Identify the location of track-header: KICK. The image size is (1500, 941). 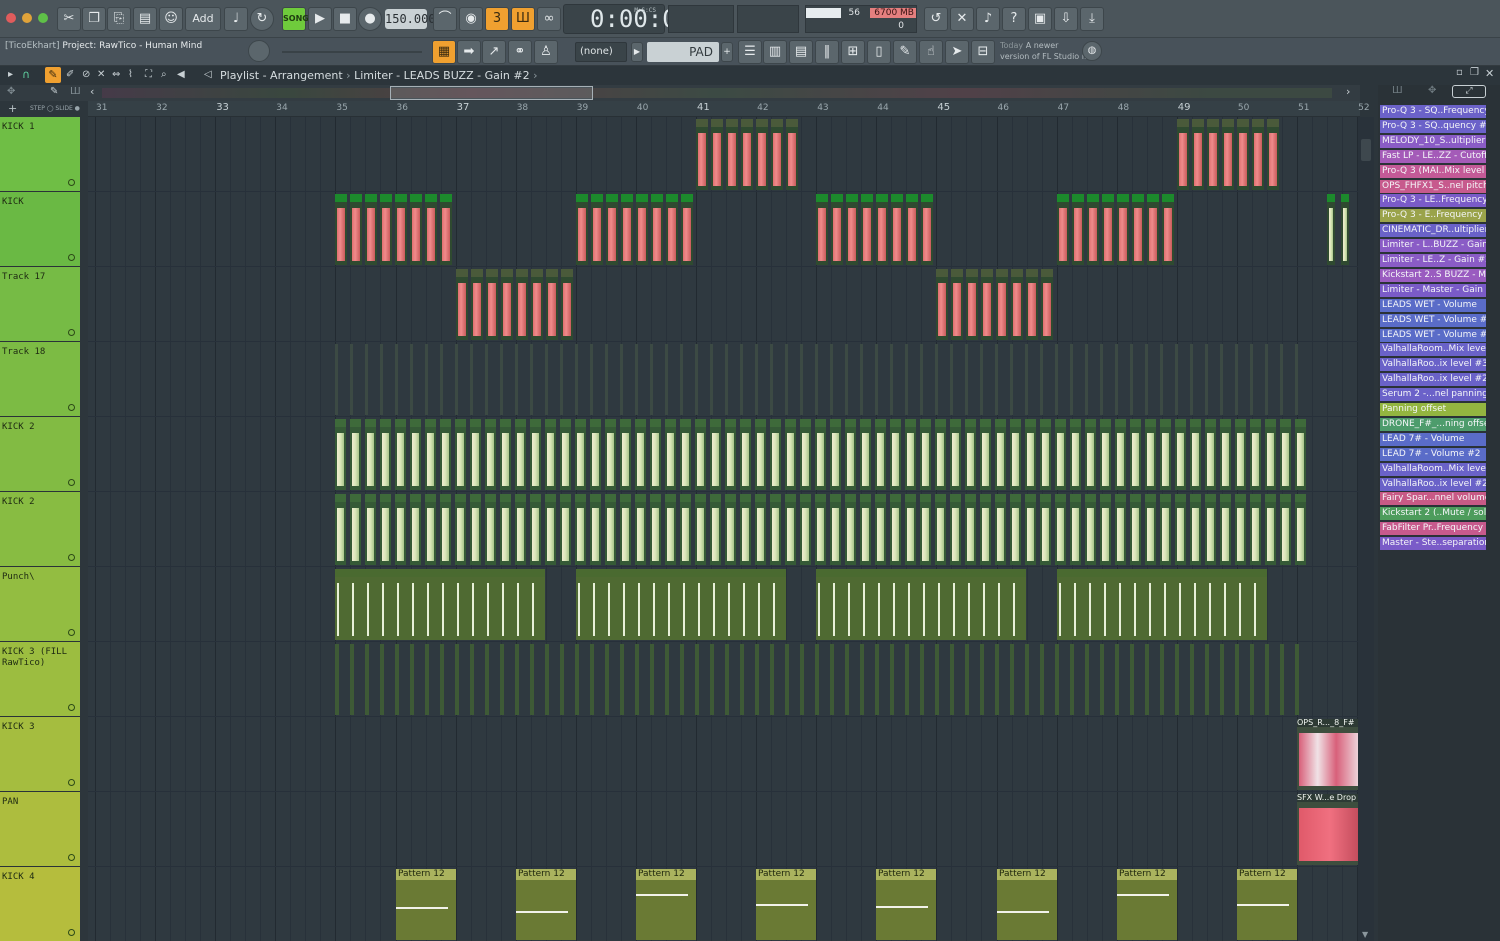
(40, 229).